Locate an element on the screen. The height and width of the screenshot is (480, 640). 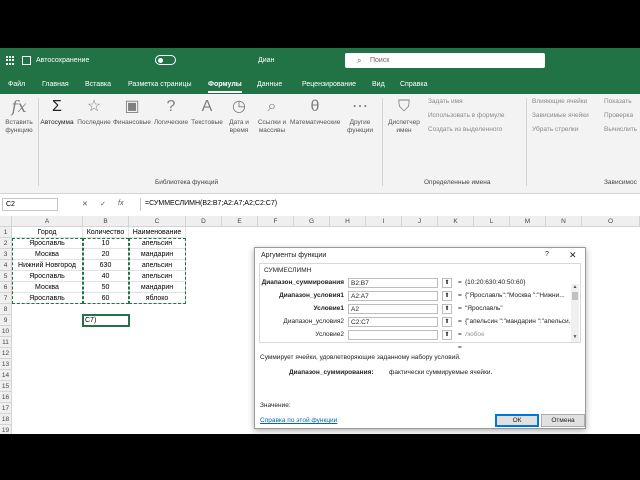
column-header: H is located at coordinates (348, 221).